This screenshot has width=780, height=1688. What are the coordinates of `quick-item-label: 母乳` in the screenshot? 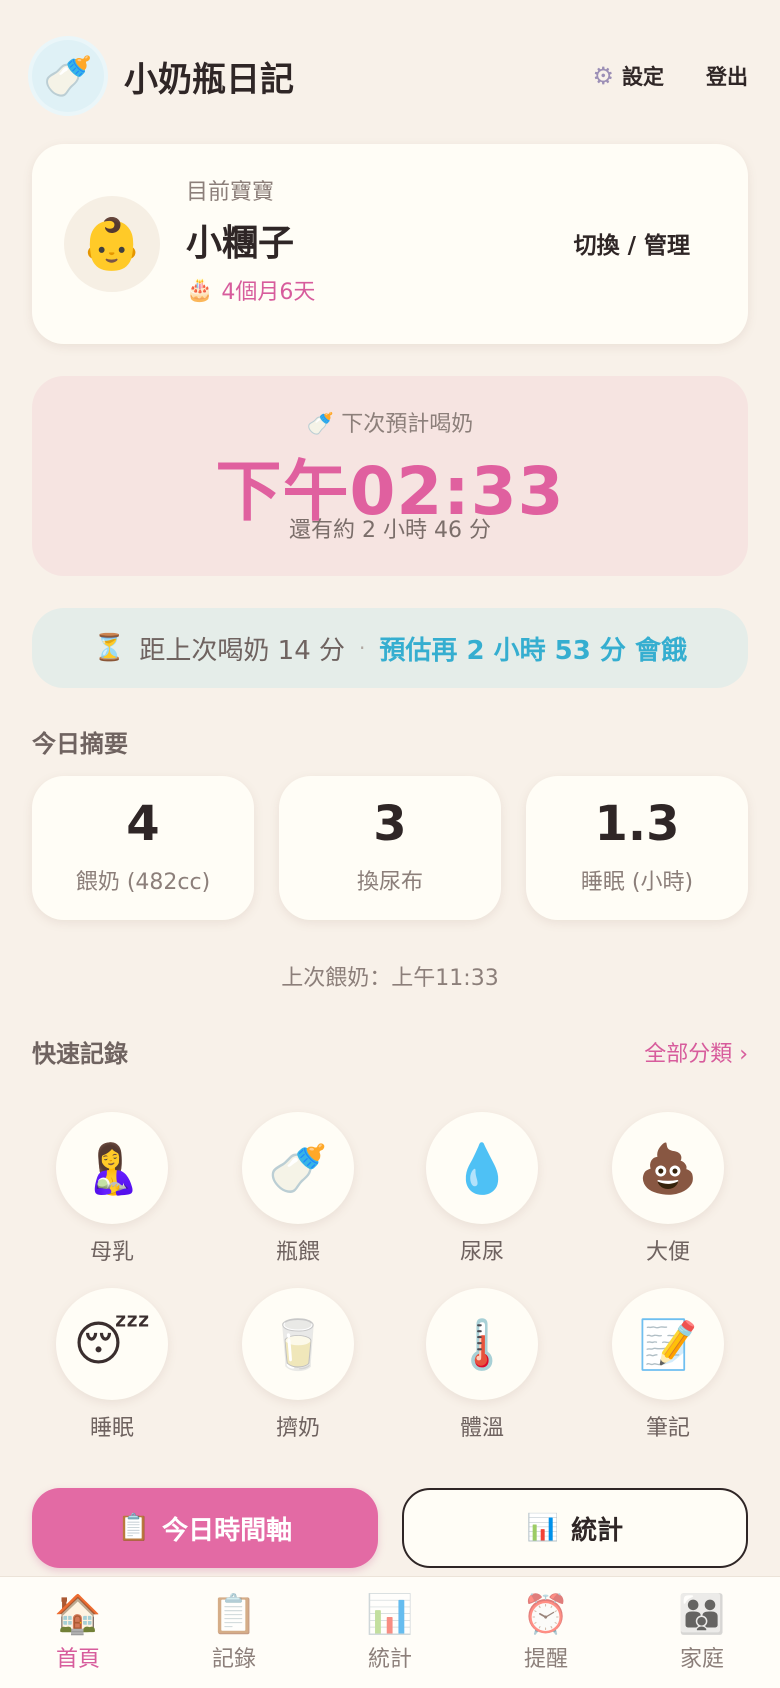 It's located at (111, 1252).